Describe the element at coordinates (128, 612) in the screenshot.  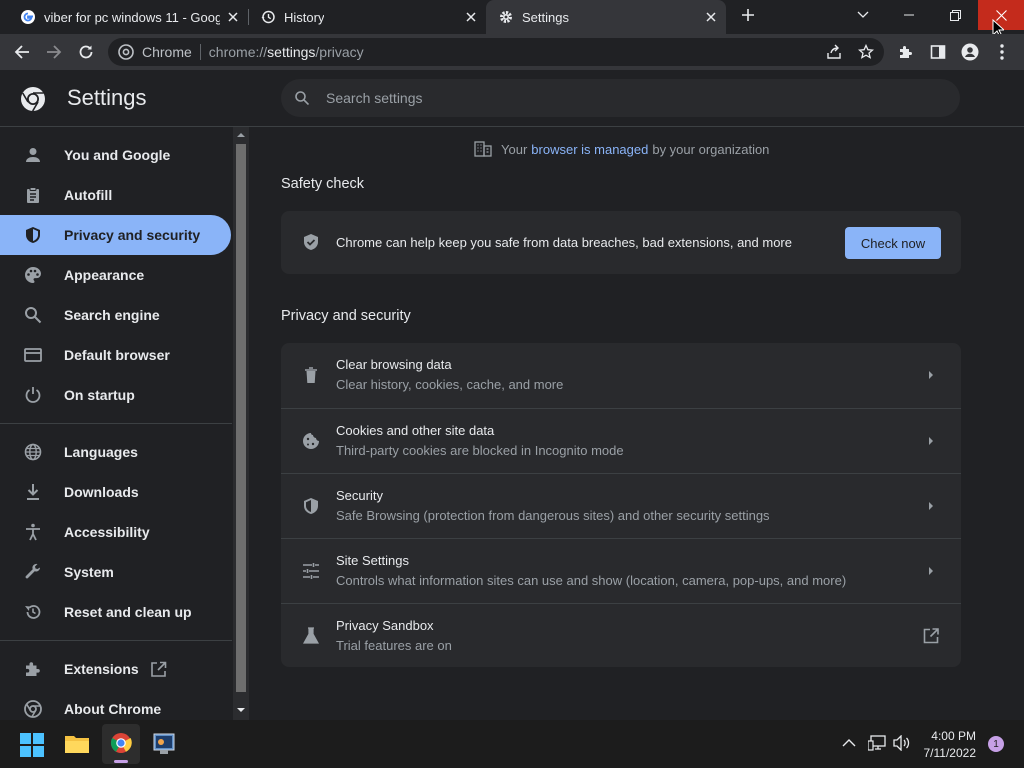
I see `sidebar-item-label: Reset and clean up` at that location.